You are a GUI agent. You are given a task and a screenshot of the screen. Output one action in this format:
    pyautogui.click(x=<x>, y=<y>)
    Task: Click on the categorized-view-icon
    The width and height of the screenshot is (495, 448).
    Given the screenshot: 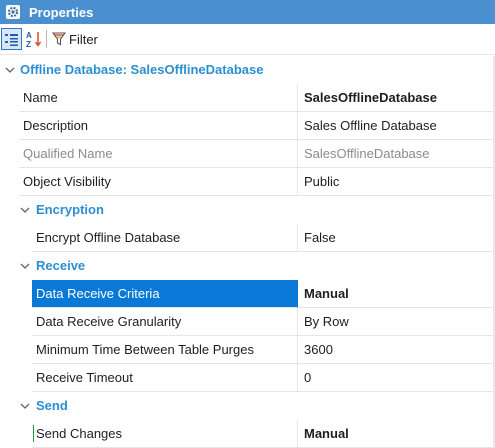 What is the action you would take?
    pyautogui.click(x=11, y=39)
    